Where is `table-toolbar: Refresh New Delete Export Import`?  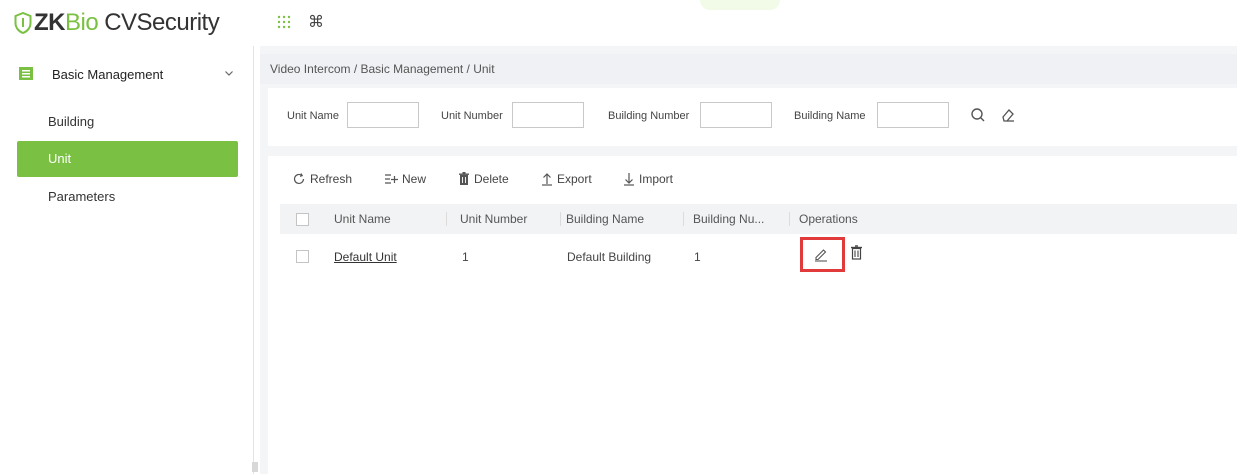
table-toolbar: Refresh New Delete Export Import is located at coordinates (752, 178).